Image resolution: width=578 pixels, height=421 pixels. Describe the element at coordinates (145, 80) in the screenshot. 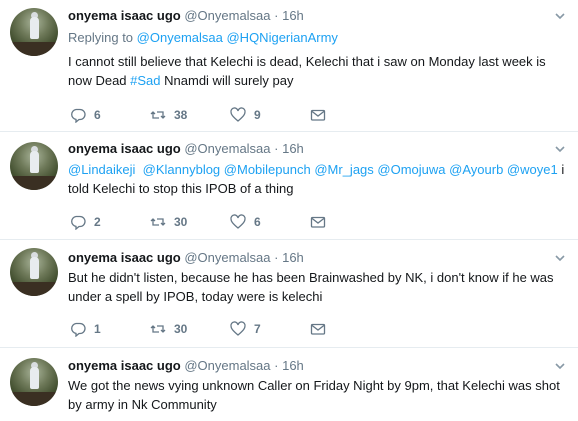

I see `hashtag-link: #Sad` at that location.